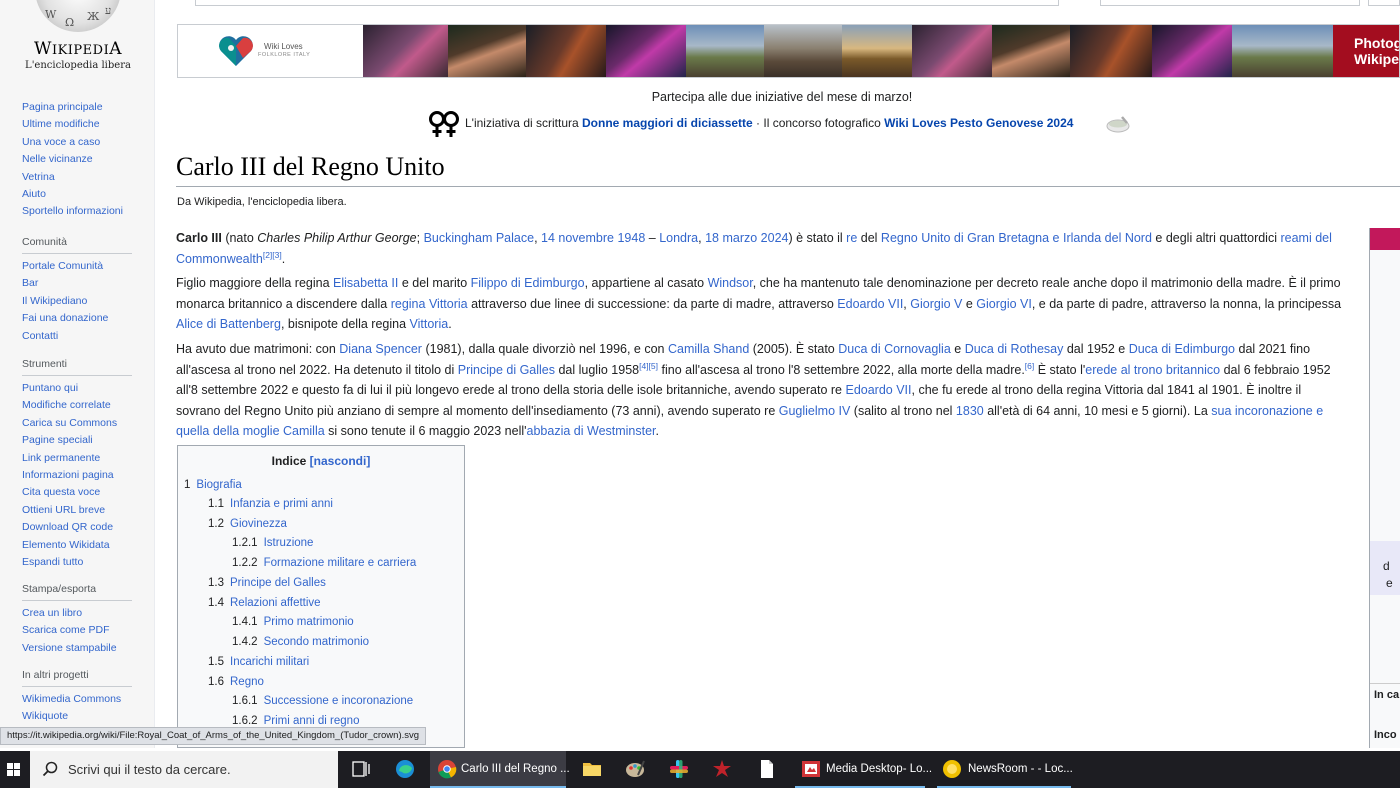  Describe the element at coordinates (429, 304) in the screenshot. I see `article-link: regina Vittoria` at that location.